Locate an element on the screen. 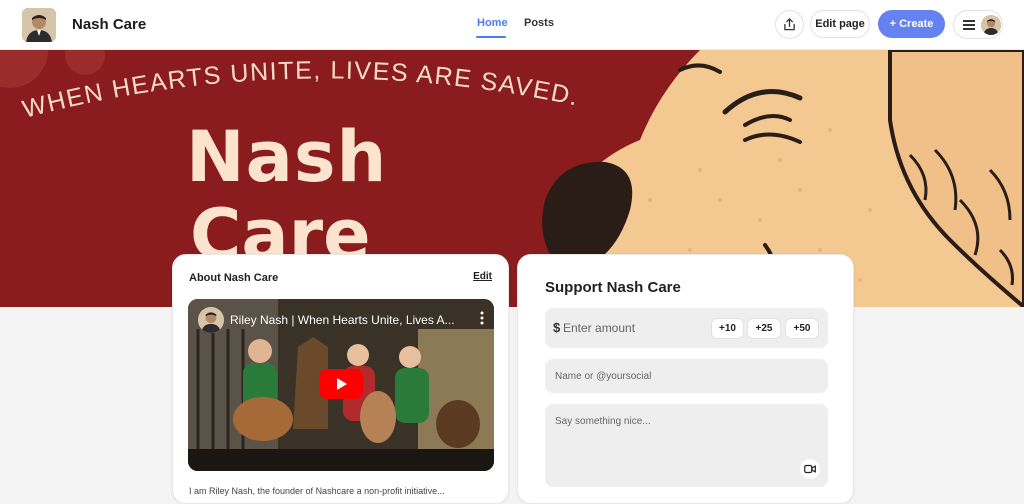 The image size is (1024, 504). currency-symbol: $ is located at coordinates (557, 327).